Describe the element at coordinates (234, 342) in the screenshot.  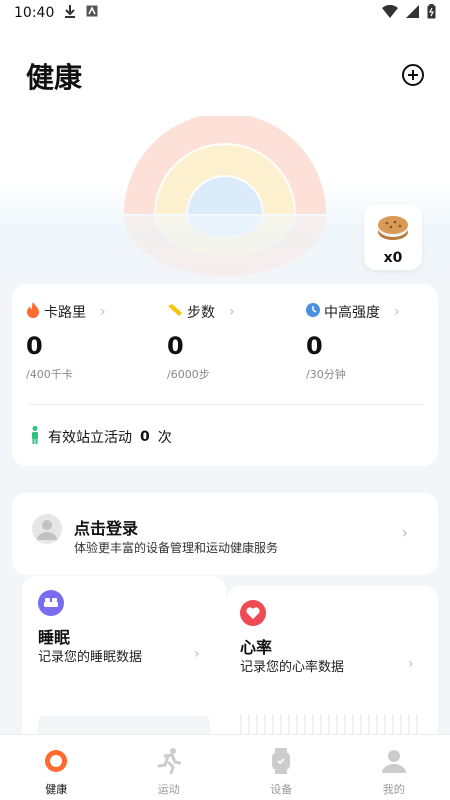
I see `metric-steps: 步数 › 0 /6000步` at that location.